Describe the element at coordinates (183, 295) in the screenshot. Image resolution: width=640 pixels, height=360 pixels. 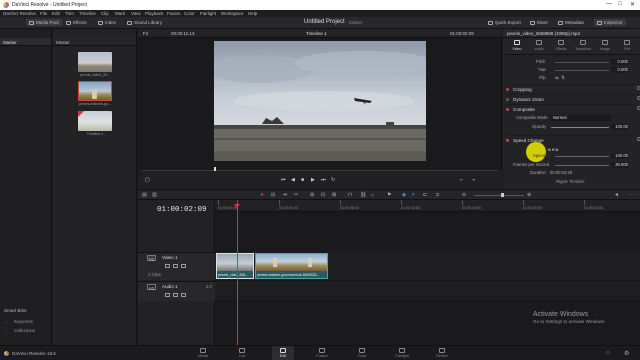
I see `audio-mute-icon` at that location.